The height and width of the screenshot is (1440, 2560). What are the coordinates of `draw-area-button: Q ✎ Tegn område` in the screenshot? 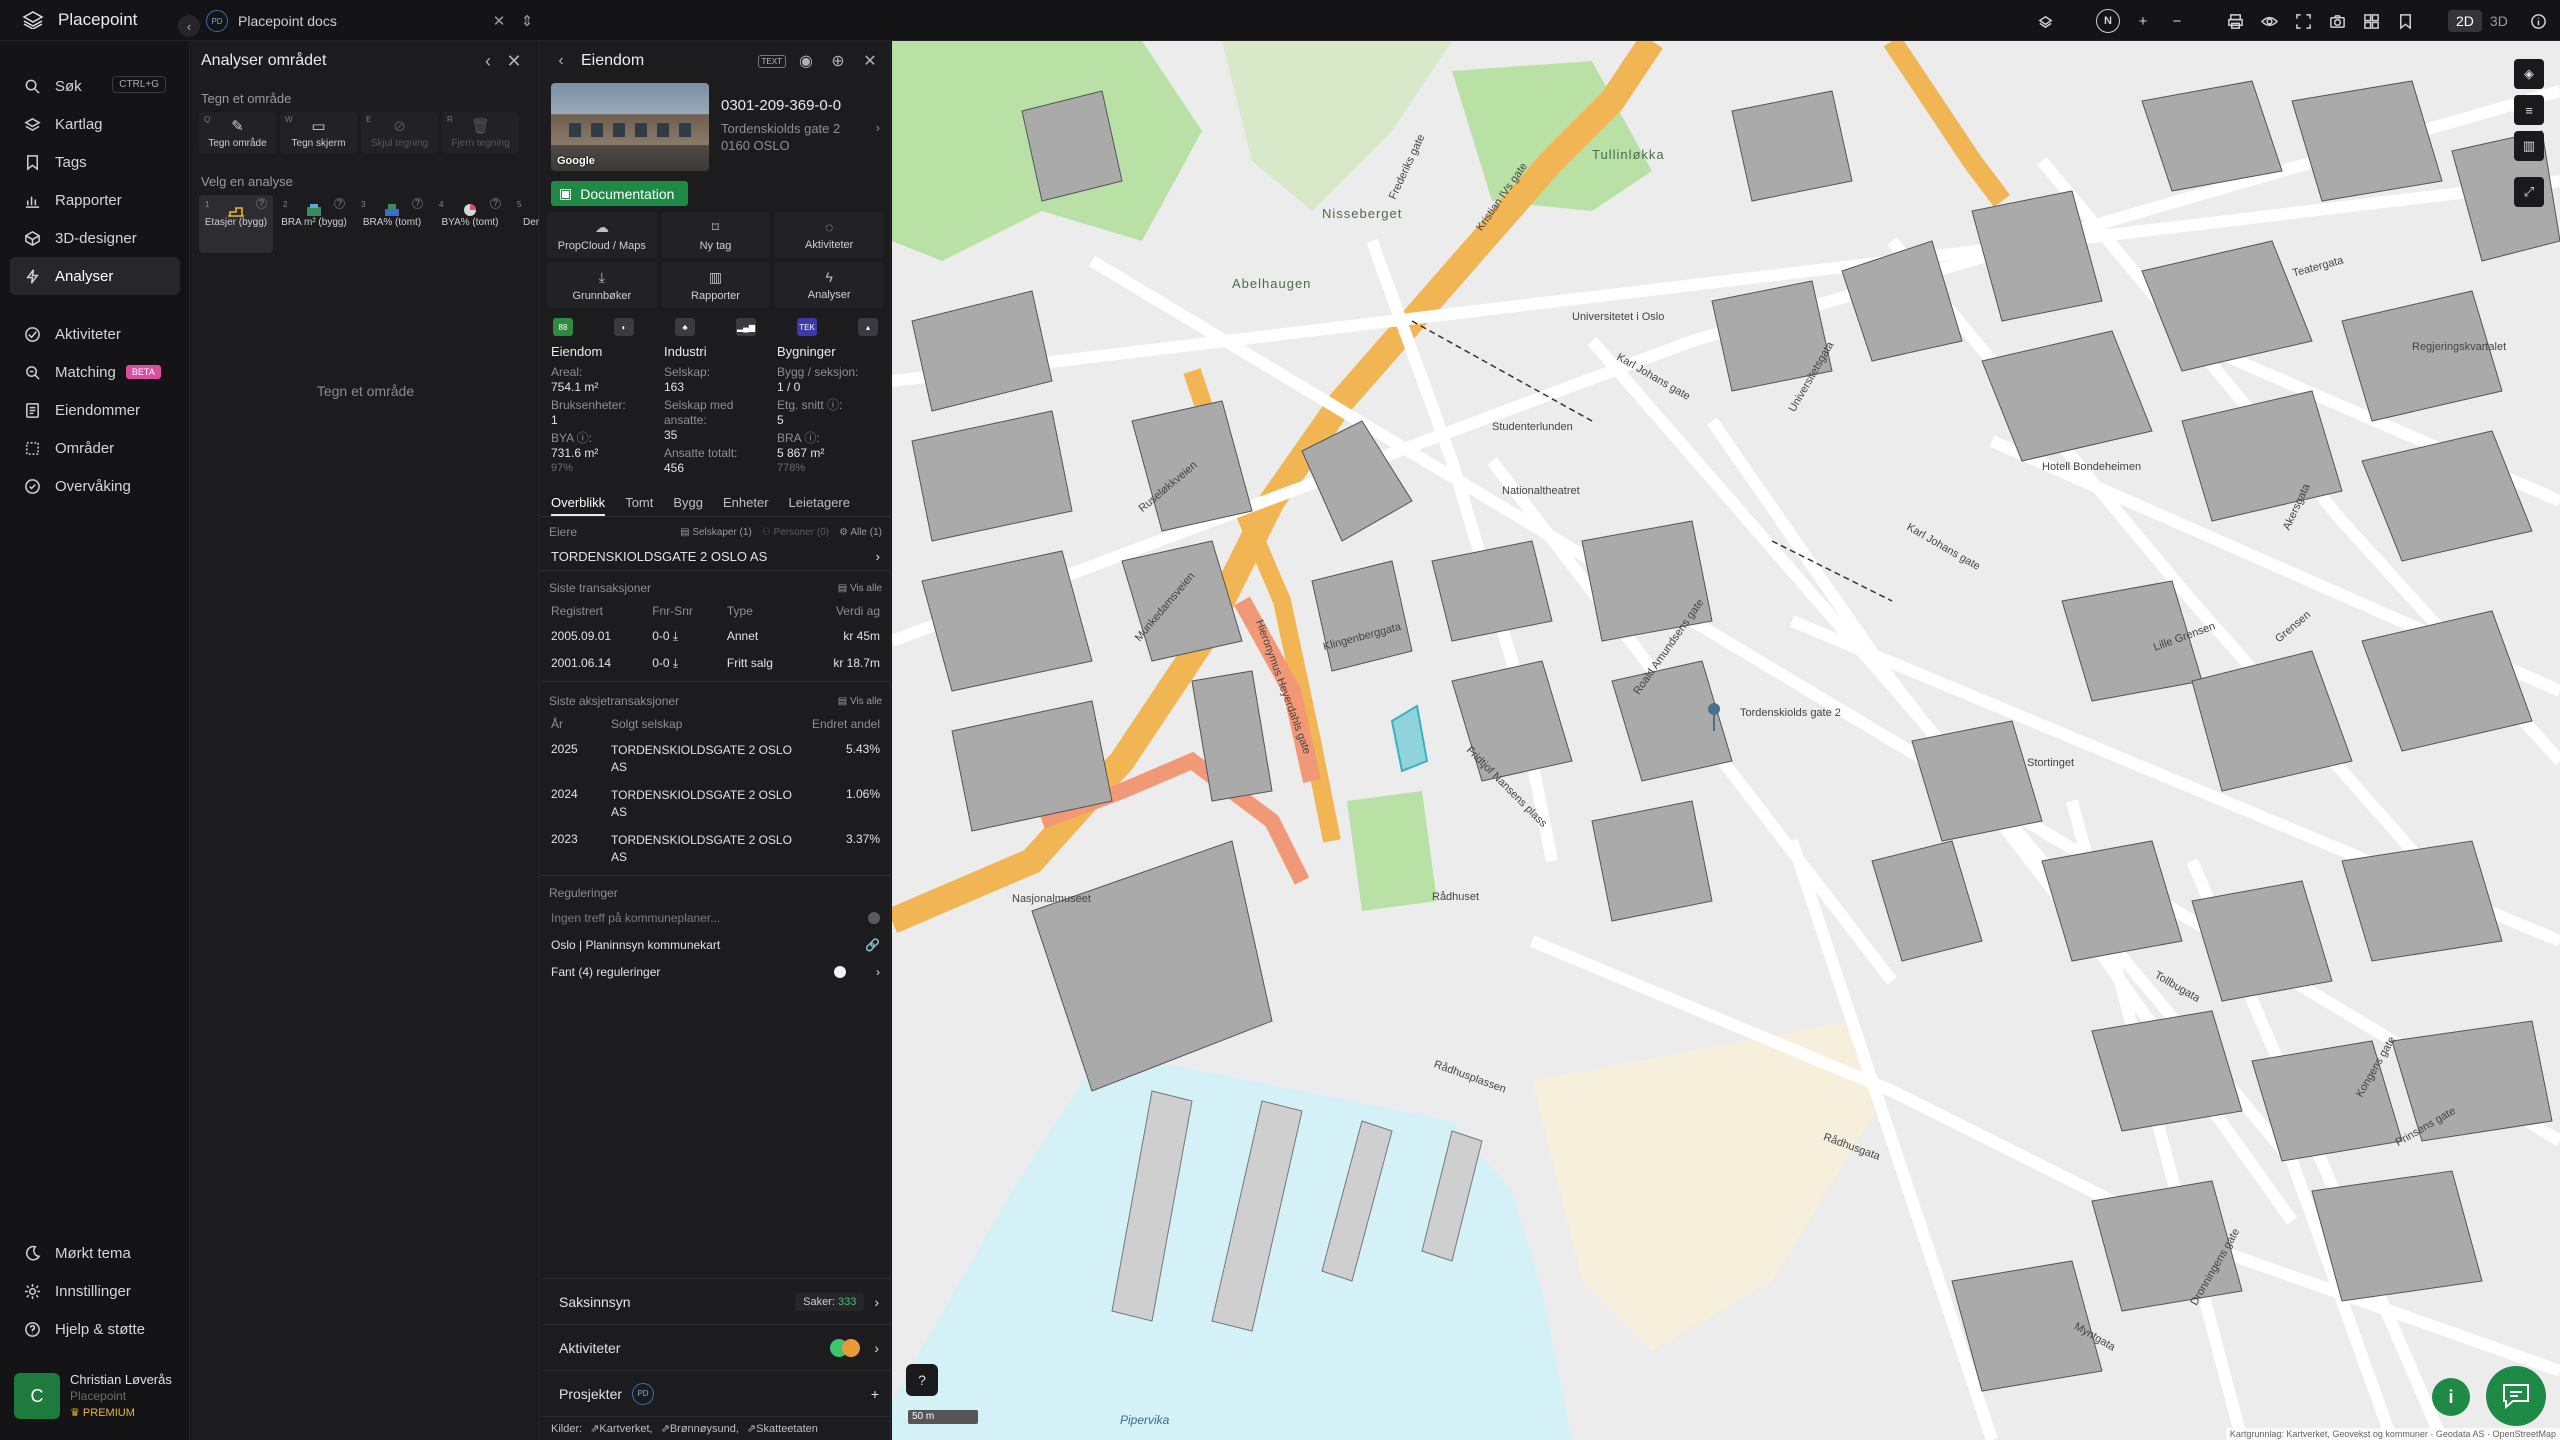 It's located at (237, 133).